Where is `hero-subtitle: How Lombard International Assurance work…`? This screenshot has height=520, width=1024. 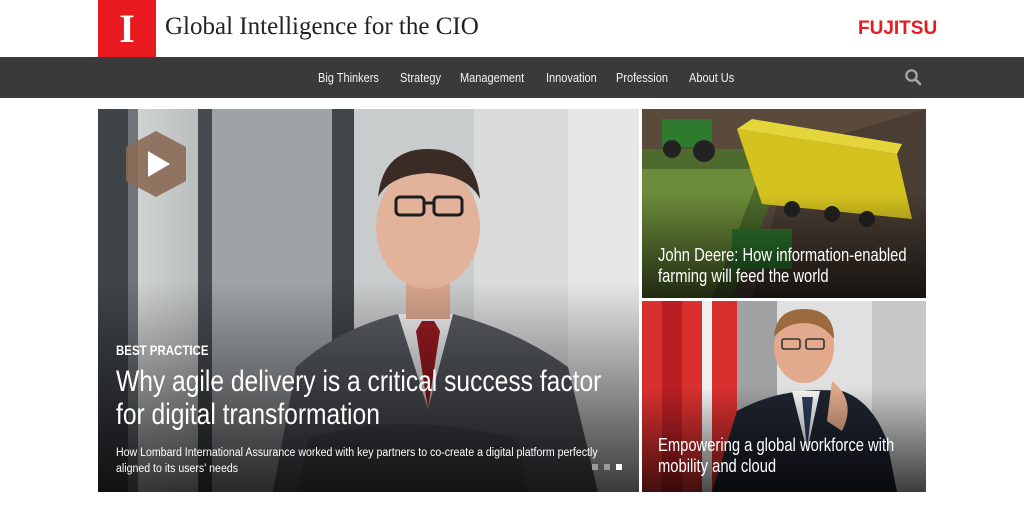 hero-subtitle: How Lombard International Assurance work… is located at coordinates (357, 461).